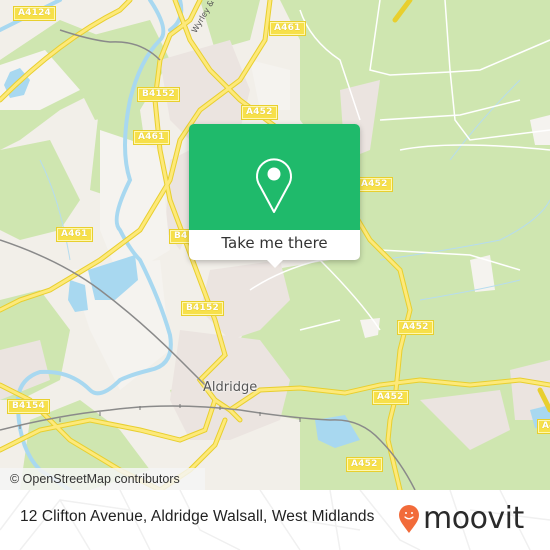 This screenshot has width=550, height=550. What do you see at coordinates (543, 426) in the screenshot?
I see `road-label-a4: A4` at bounding box center [543, 426].